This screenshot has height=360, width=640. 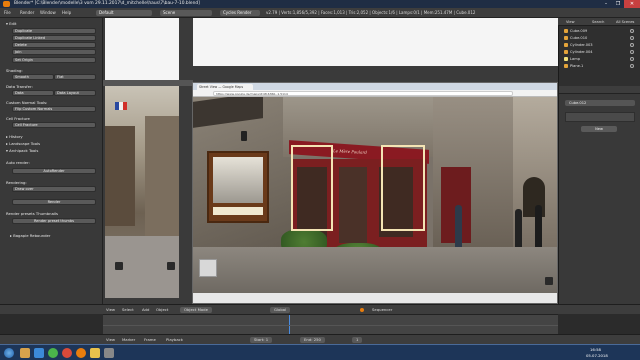 What do you see at coordinates (32, 213) in the screenshot?
I see `render-presets-label: Render presets Thumbnails` at bounding box center [32, 213].